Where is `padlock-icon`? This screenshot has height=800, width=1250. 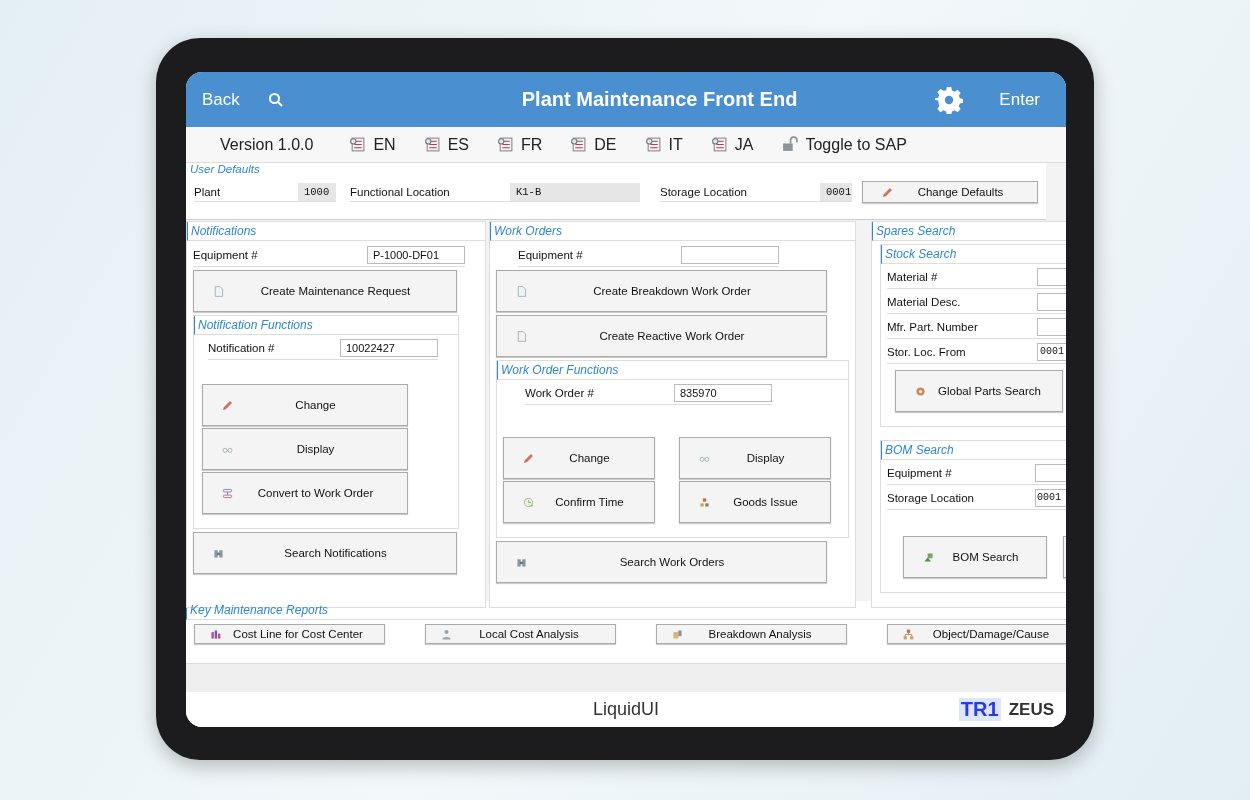 padlock-icon is located at coordinates (790, 144).